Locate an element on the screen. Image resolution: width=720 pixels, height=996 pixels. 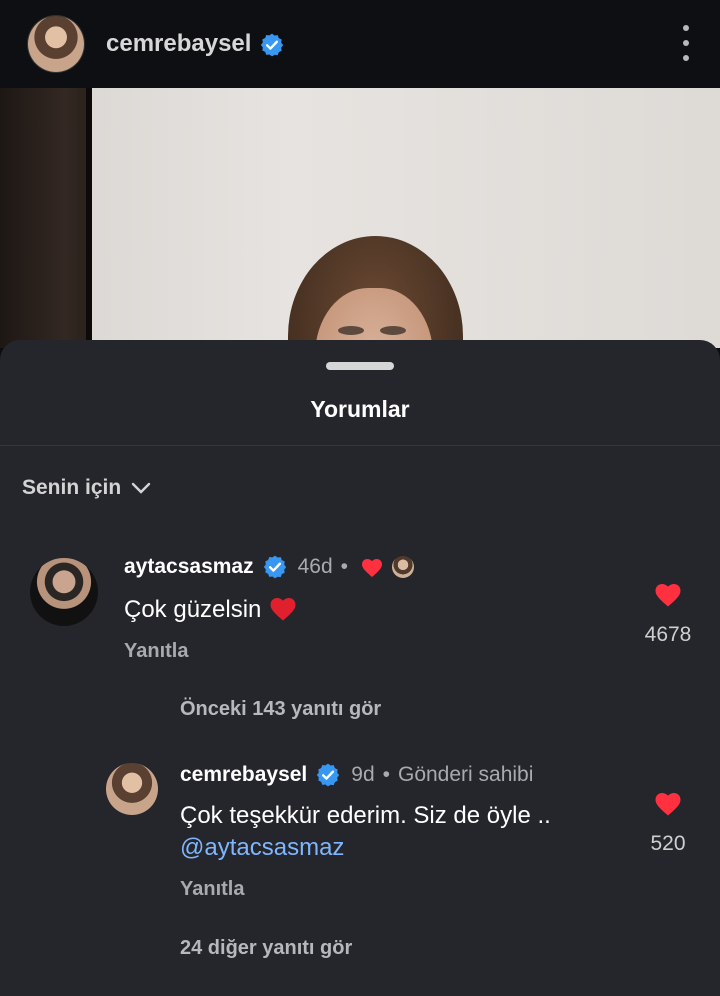
reply-meta: cemrebaysel 9d • Gönderi sahibi is located at coordinates (365, 775).